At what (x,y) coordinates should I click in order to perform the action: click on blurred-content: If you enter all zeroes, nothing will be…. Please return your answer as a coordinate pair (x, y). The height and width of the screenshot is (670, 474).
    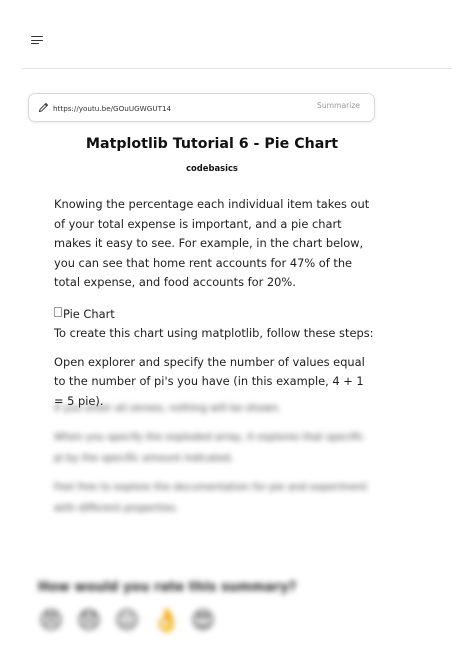
    Looking at the image, I should click on (214, 462).